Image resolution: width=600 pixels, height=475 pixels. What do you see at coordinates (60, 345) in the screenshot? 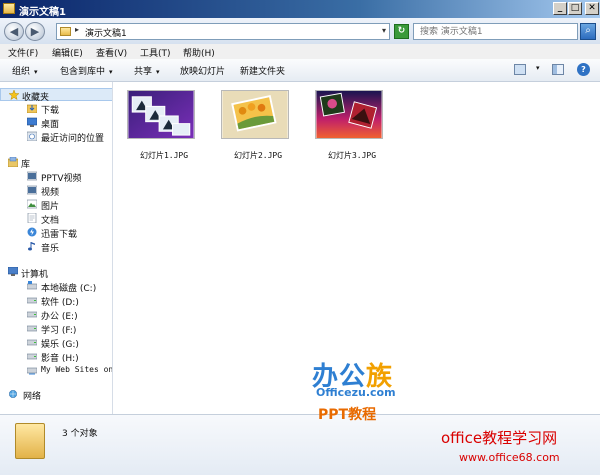
I see `nav-drive-g-label: 娱乐 (G:)` at bounding box center [60, 345].